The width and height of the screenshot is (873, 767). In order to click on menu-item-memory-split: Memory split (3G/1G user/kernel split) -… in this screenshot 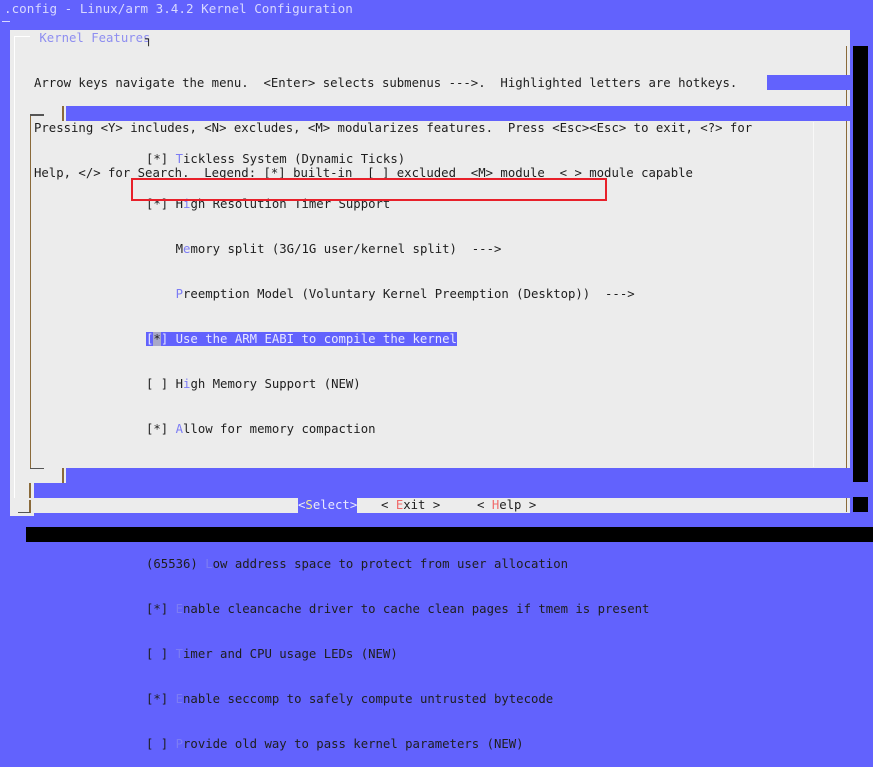, I will do `click(397, 249)`.